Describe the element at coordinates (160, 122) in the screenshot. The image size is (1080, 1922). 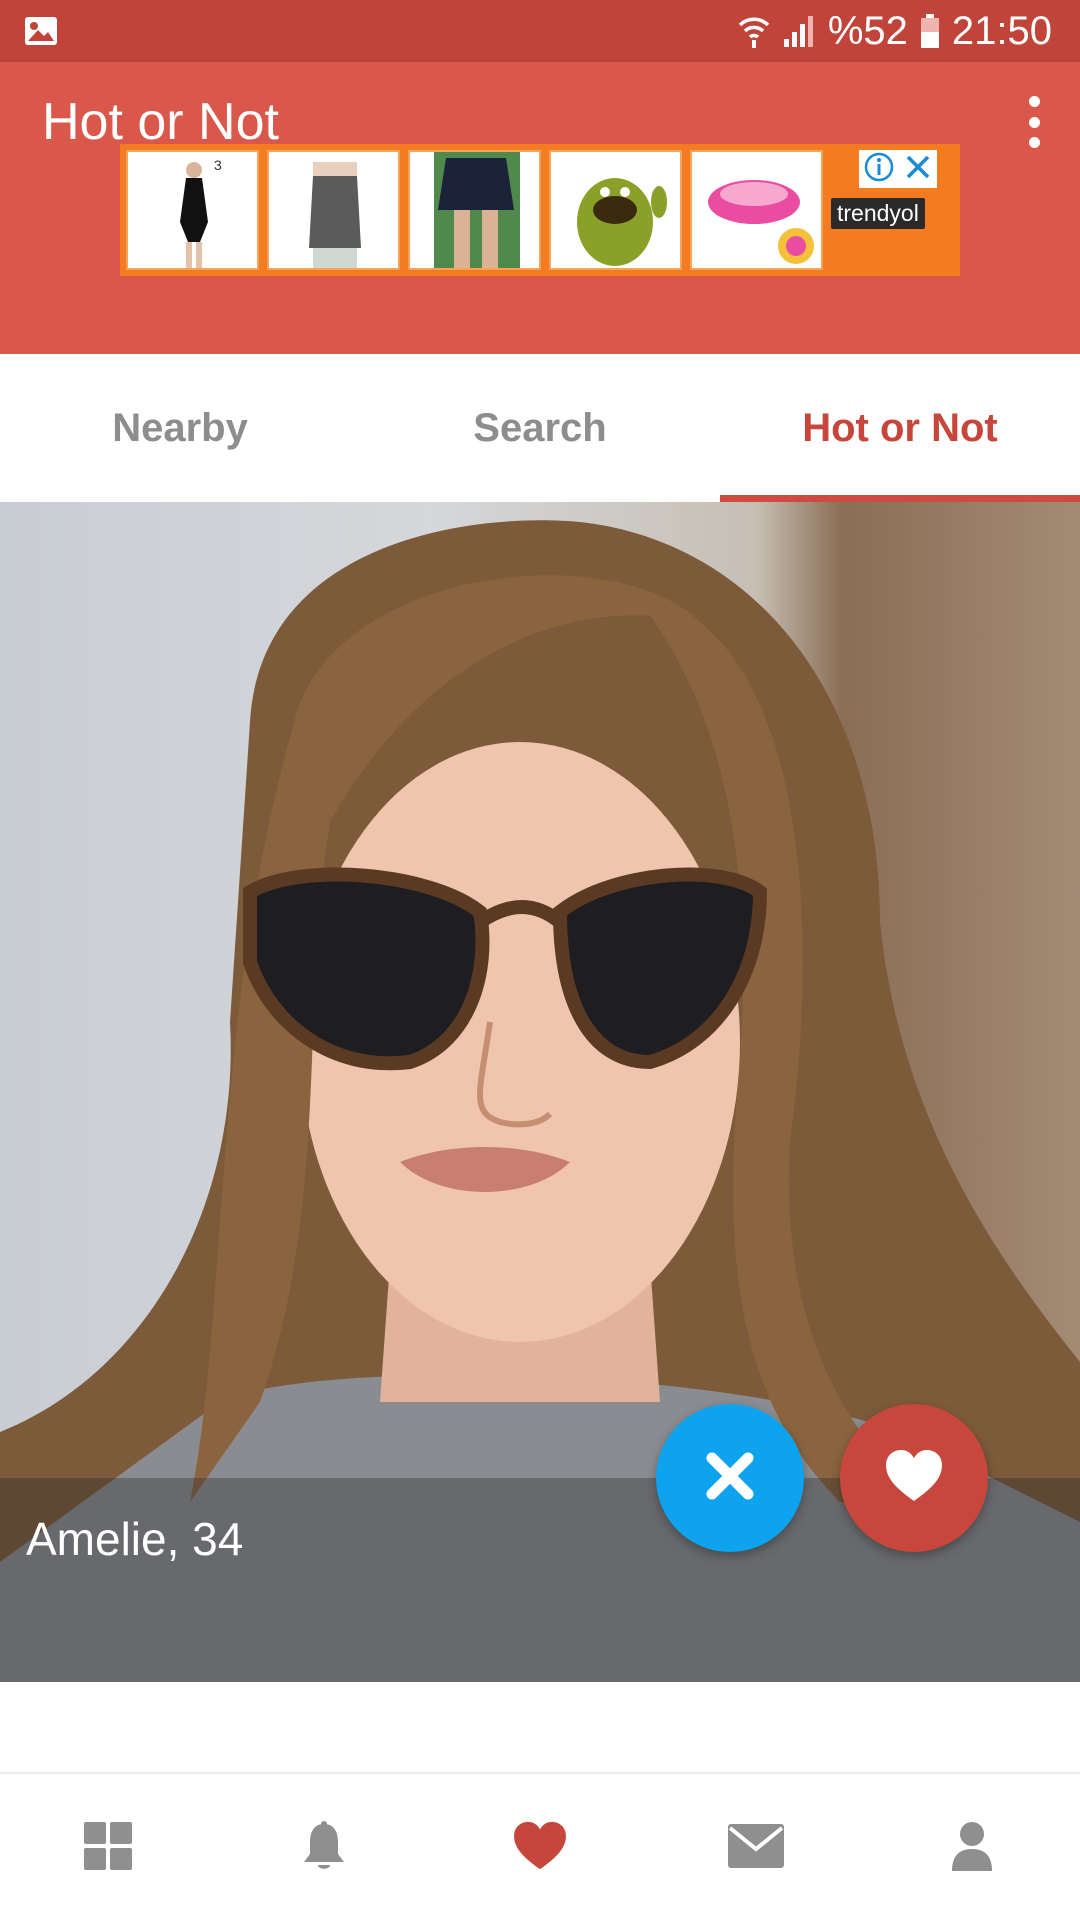
I see `app-title: Hot or Not` at that location.